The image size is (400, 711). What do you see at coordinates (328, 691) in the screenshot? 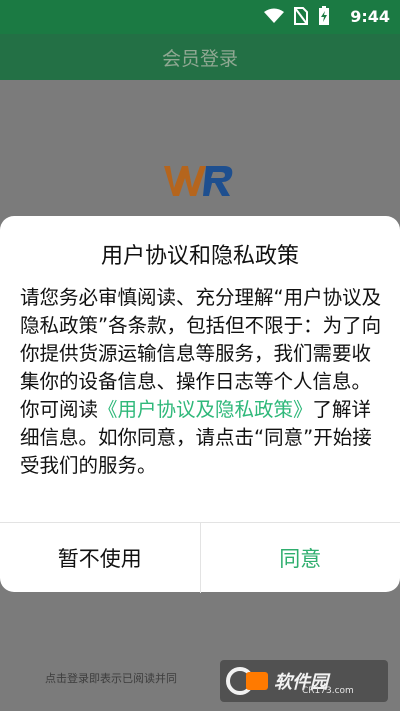
I see `watermark-sub: CR173.com` at bounding box center [328, 691].